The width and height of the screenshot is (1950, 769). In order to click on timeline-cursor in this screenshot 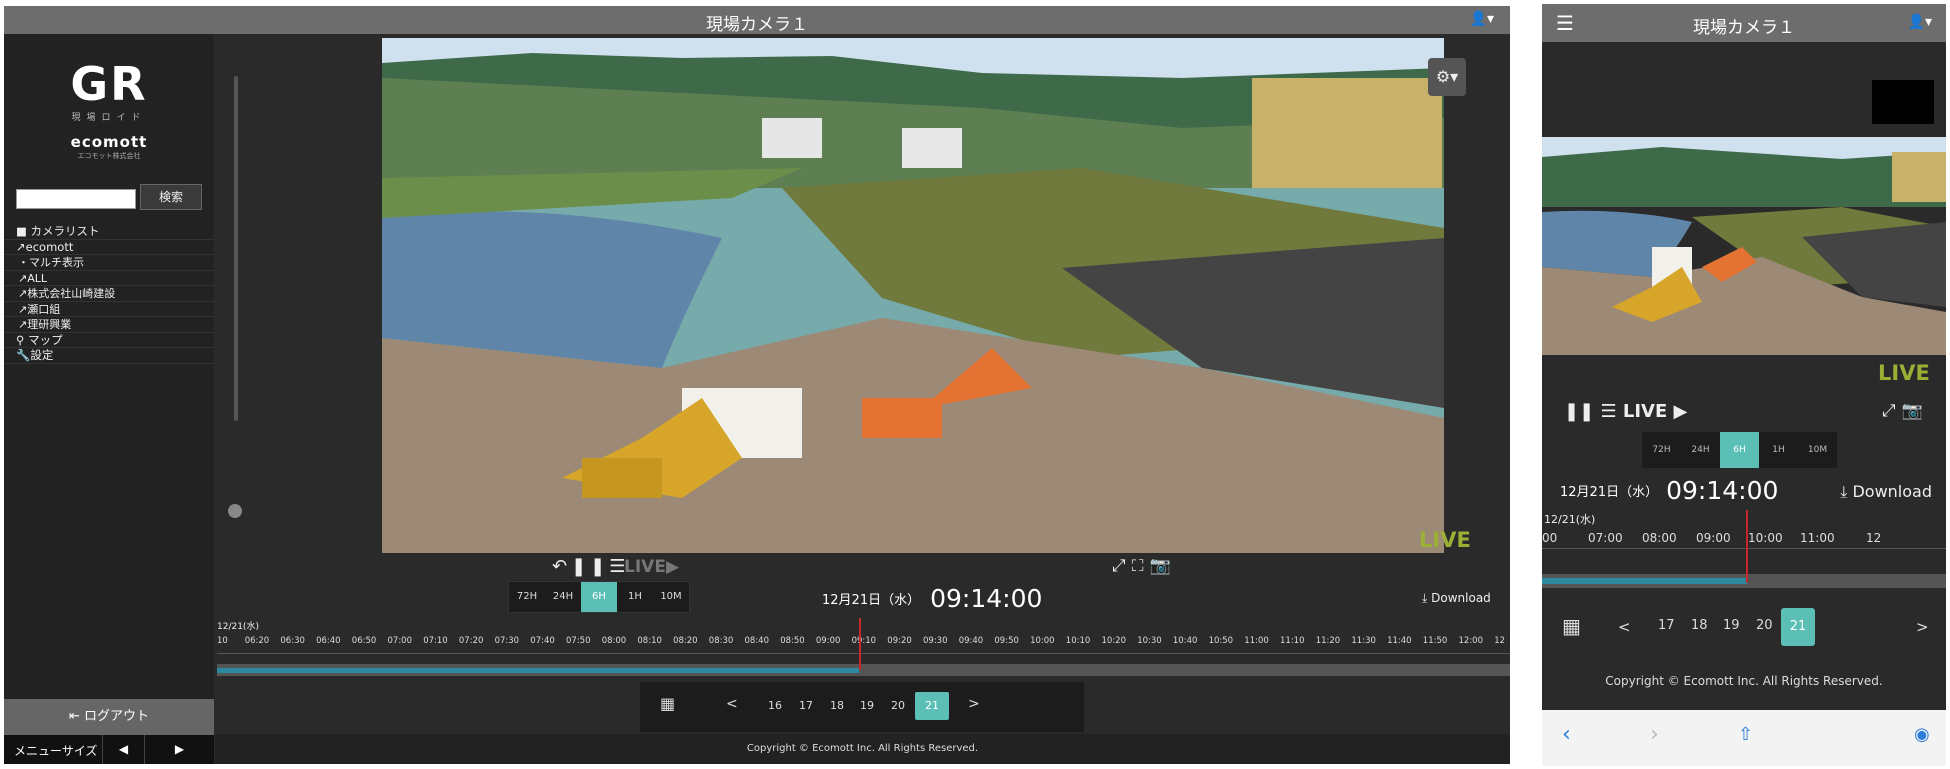, I will do `click(860, 644)`.